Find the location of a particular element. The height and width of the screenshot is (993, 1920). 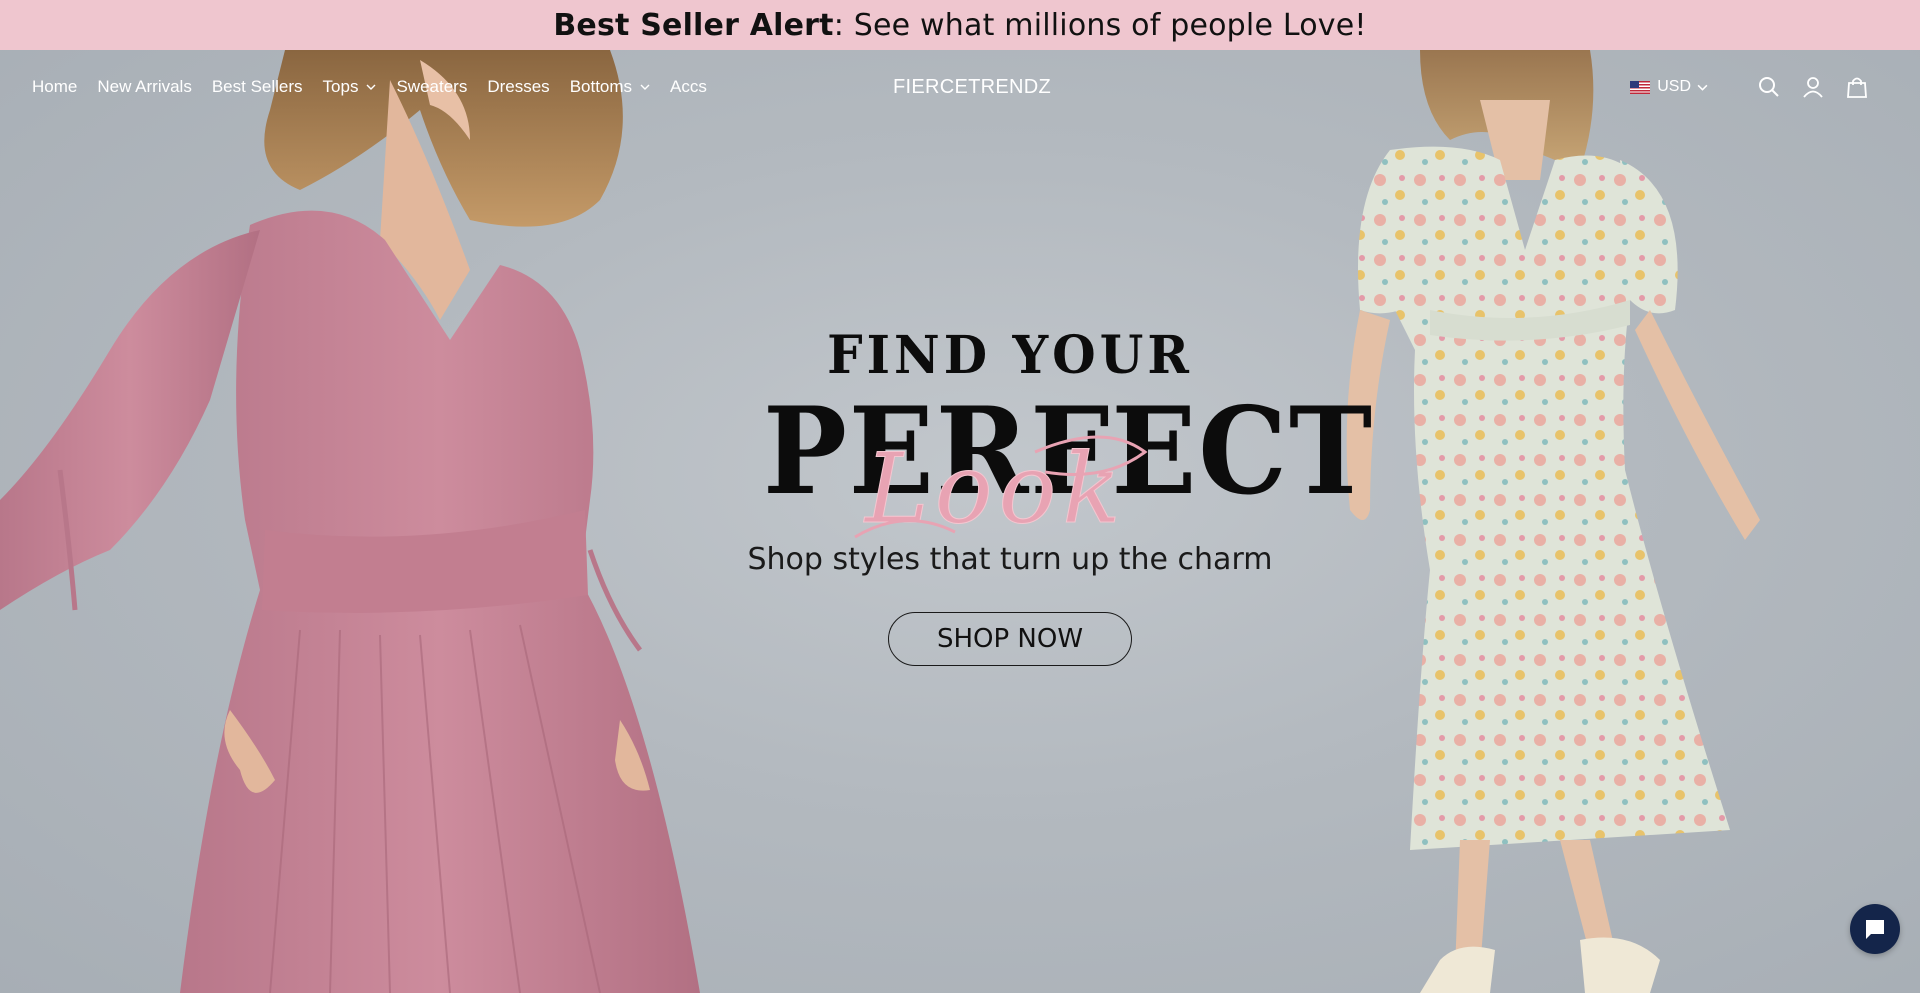

nav-best-sellers: Best Sellers is located at coordinates (257, 87).